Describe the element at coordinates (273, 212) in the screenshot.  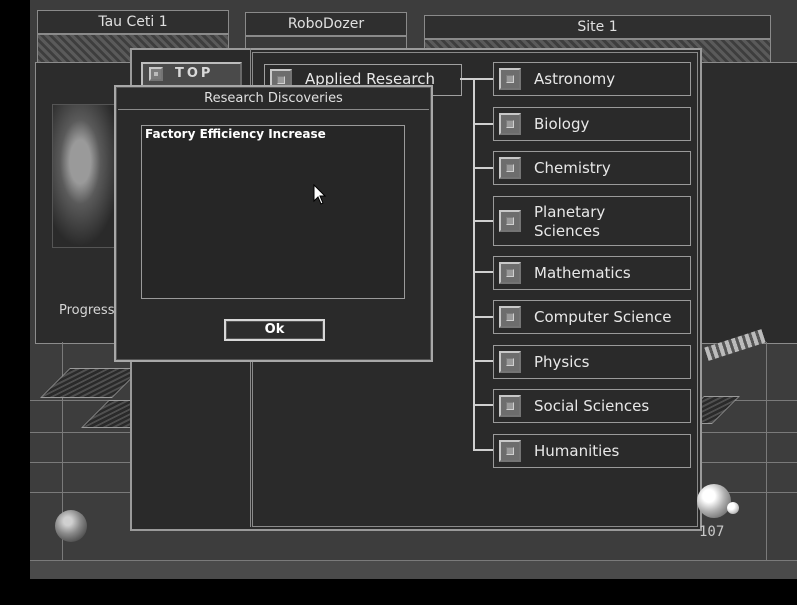
I see `discoveries-list: Factory Efficiency Increase` at that location.